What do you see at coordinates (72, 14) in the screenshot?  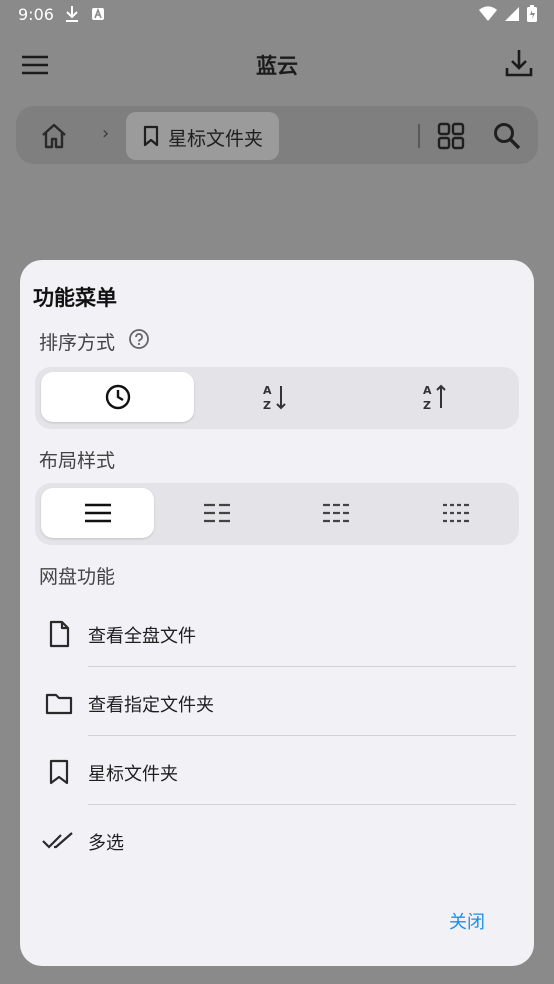 I see `download-notification-icon` at bounding box center [72, 14].